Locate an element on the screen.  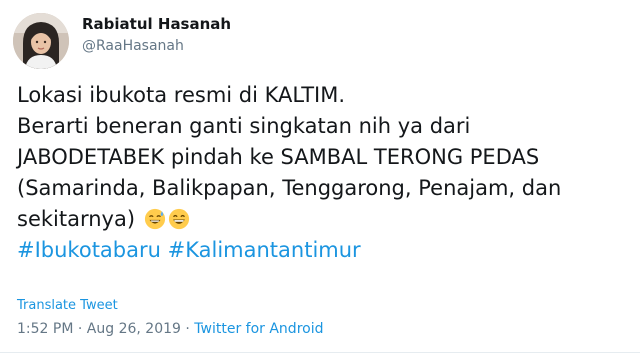
grinning-emoji-icon is located at coordinates (178, 219).